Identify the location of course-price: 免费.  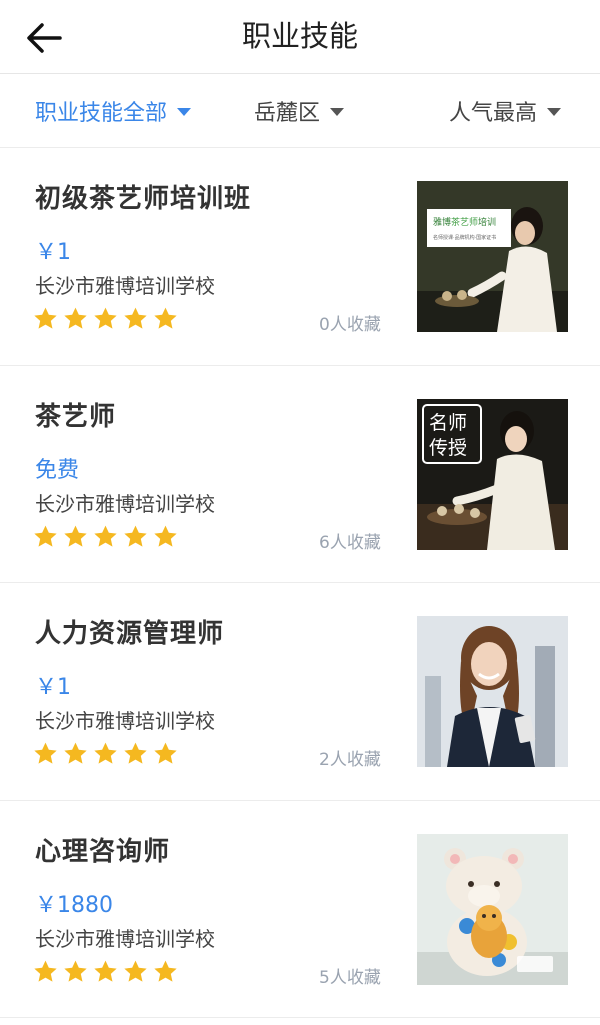
(57, 470).